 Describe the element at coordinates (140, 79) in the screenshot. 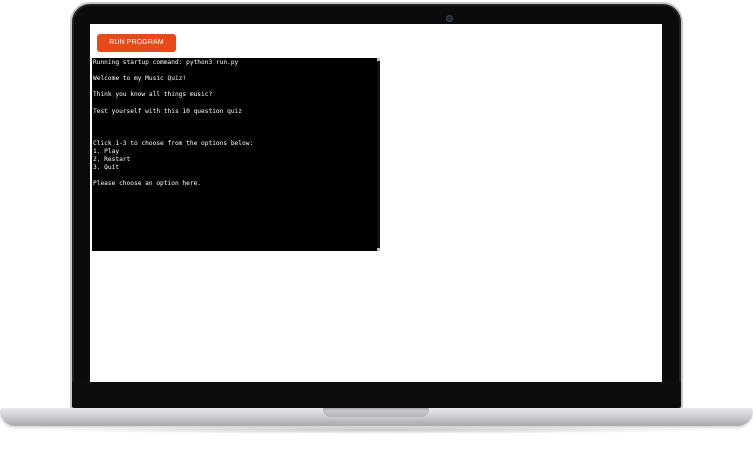

I see `terminal-line: Welcome to my Music Quiz!` at that location.